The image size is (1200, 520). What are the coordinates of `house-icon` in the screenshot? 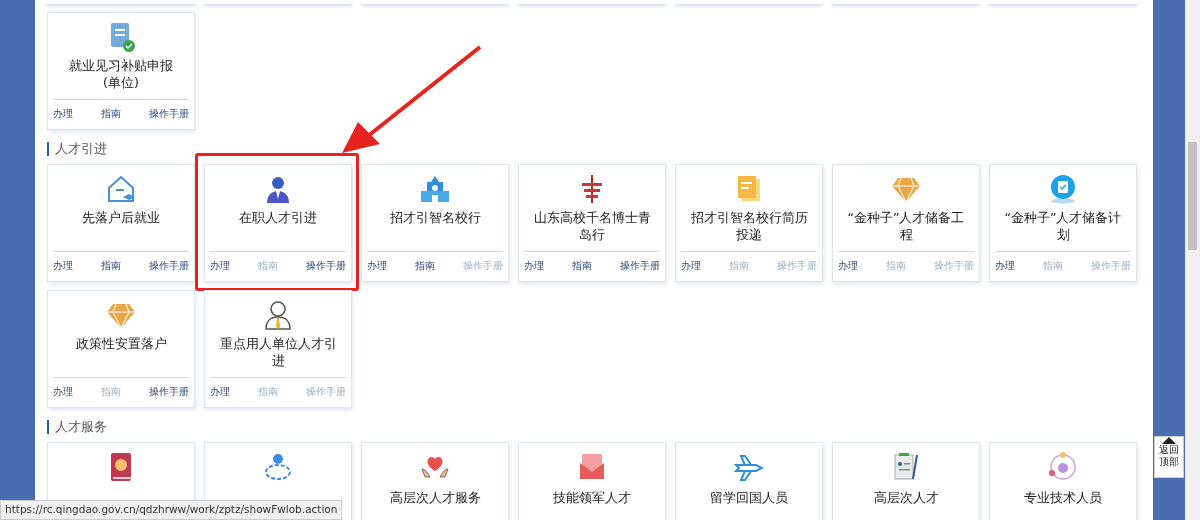 It's located at (121, 189).